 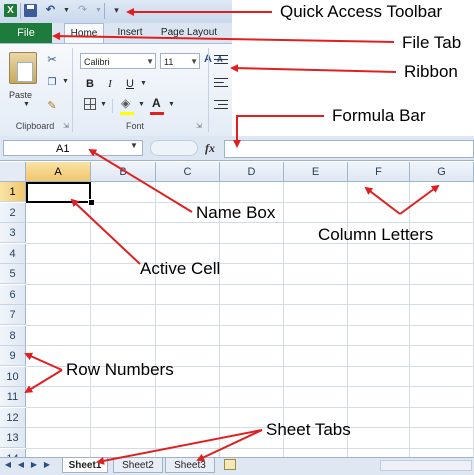 I want to click on label-row-numbers: Row Numbers, so click(x=120, y=369).